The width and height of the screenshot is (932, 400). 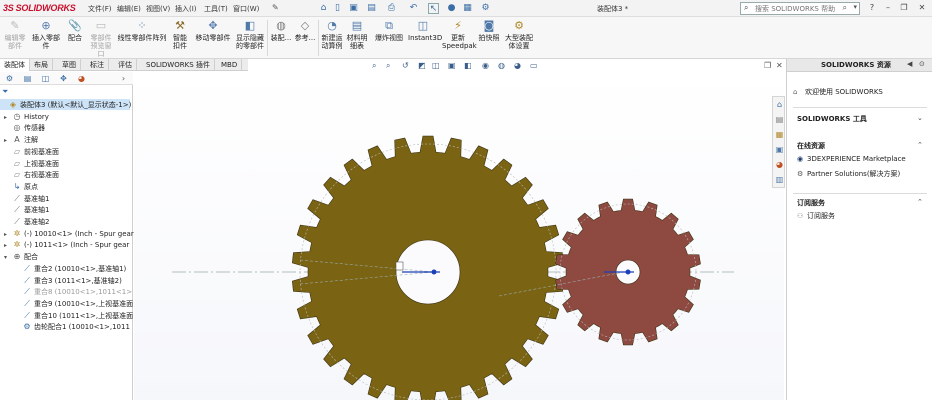 I want to click on hide-show-icon: ◉, so click(x=485, y=65).